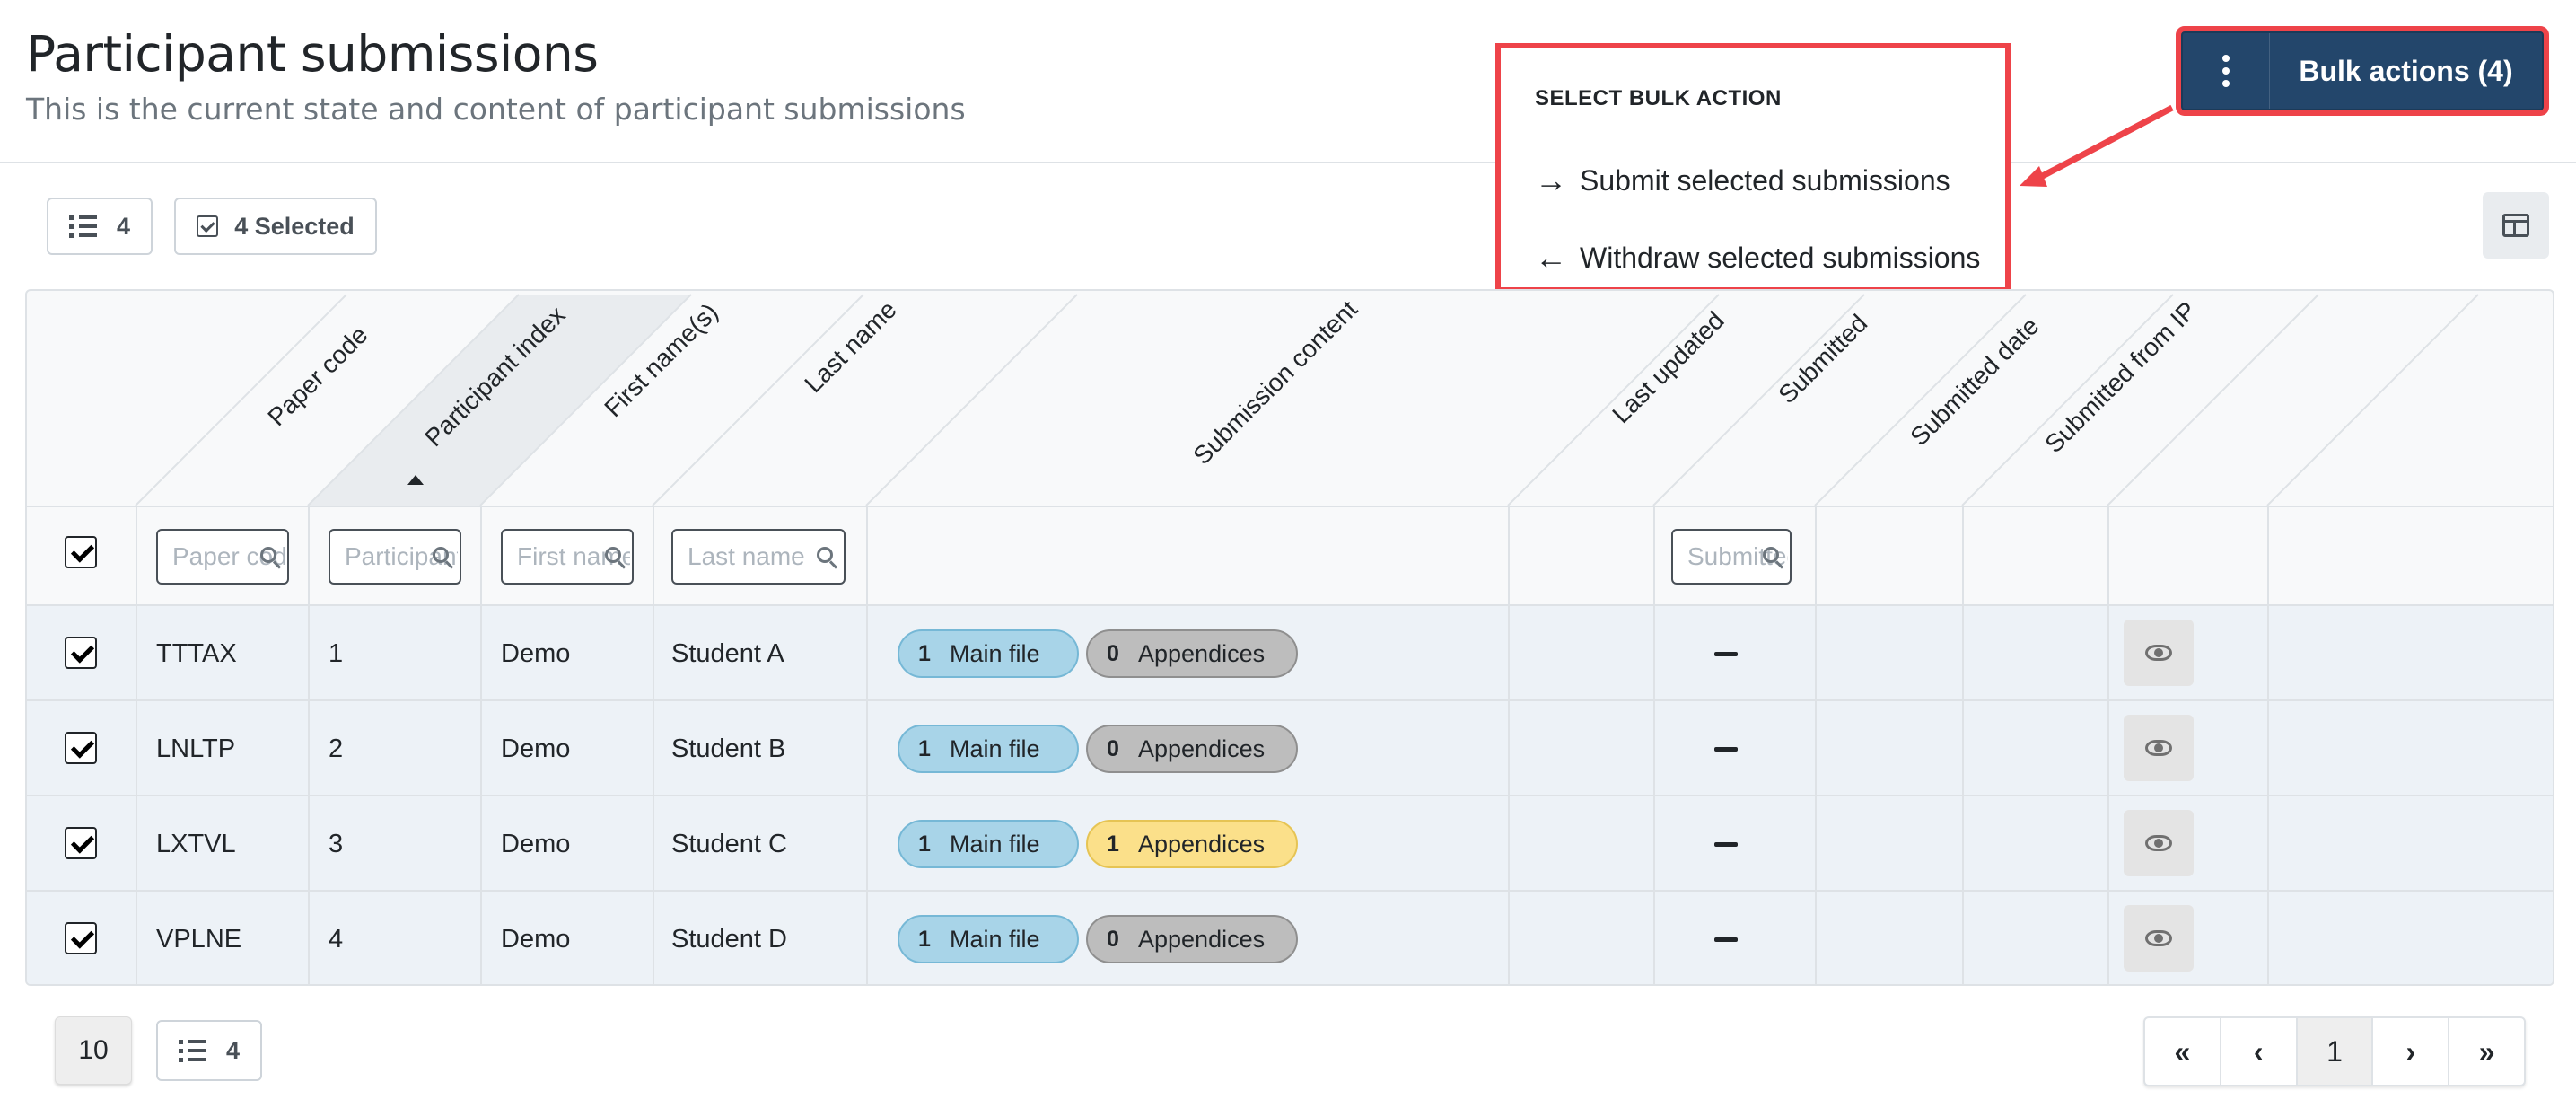  What do you see at coordinates (196, 843) in the screenshot?
I see `paper-code-cell: LXTVL` at bounding box center [196, 843].